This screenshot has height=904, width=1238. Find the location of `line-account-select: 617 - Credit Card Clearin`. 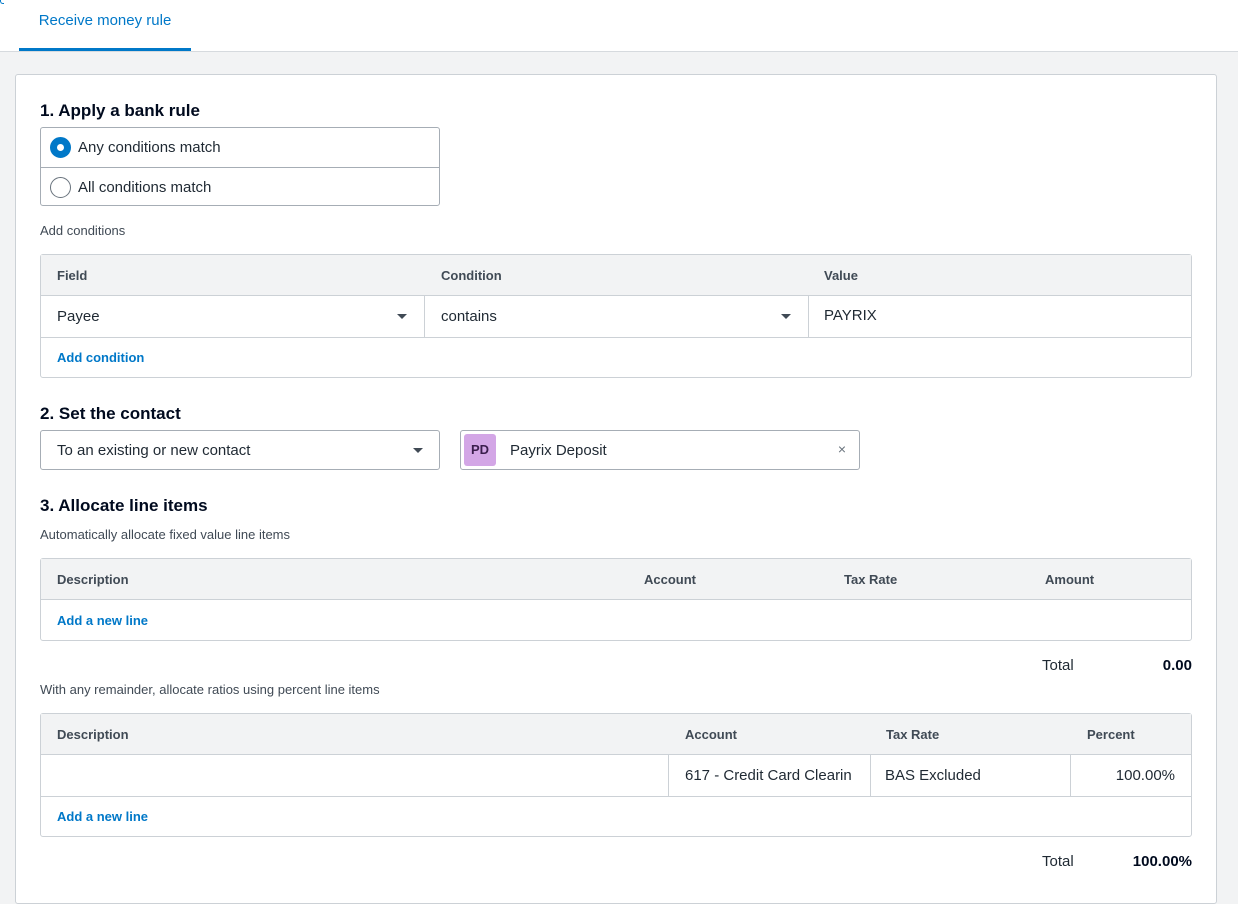

line-account-select: 617 - Credit Card Clearin is located at coordinates (769, 775).